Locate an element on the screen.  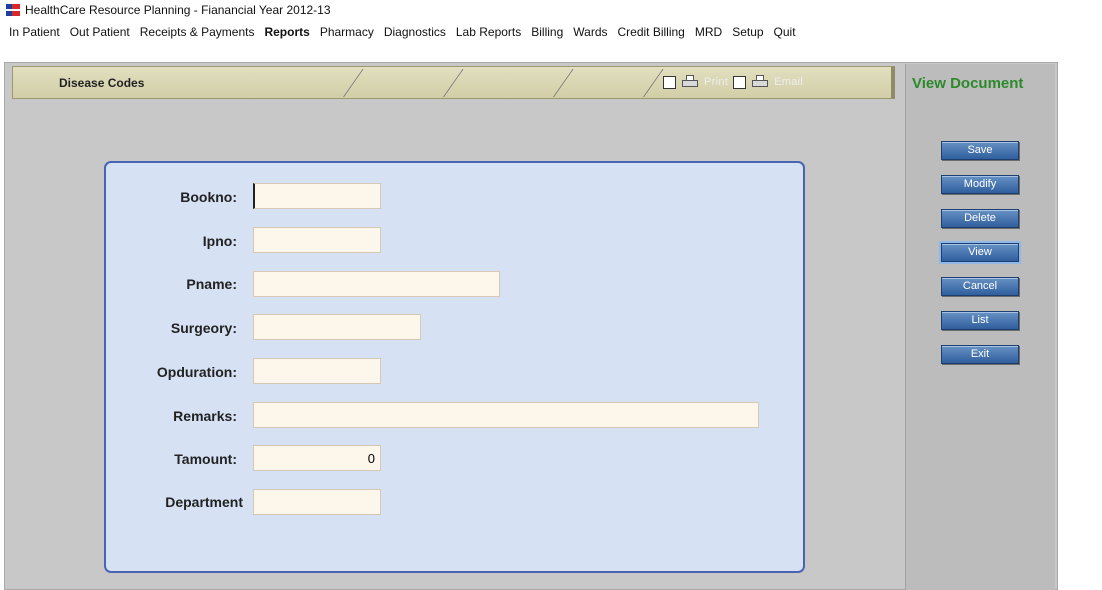
list-button: List is located at coordinates (980, 320).